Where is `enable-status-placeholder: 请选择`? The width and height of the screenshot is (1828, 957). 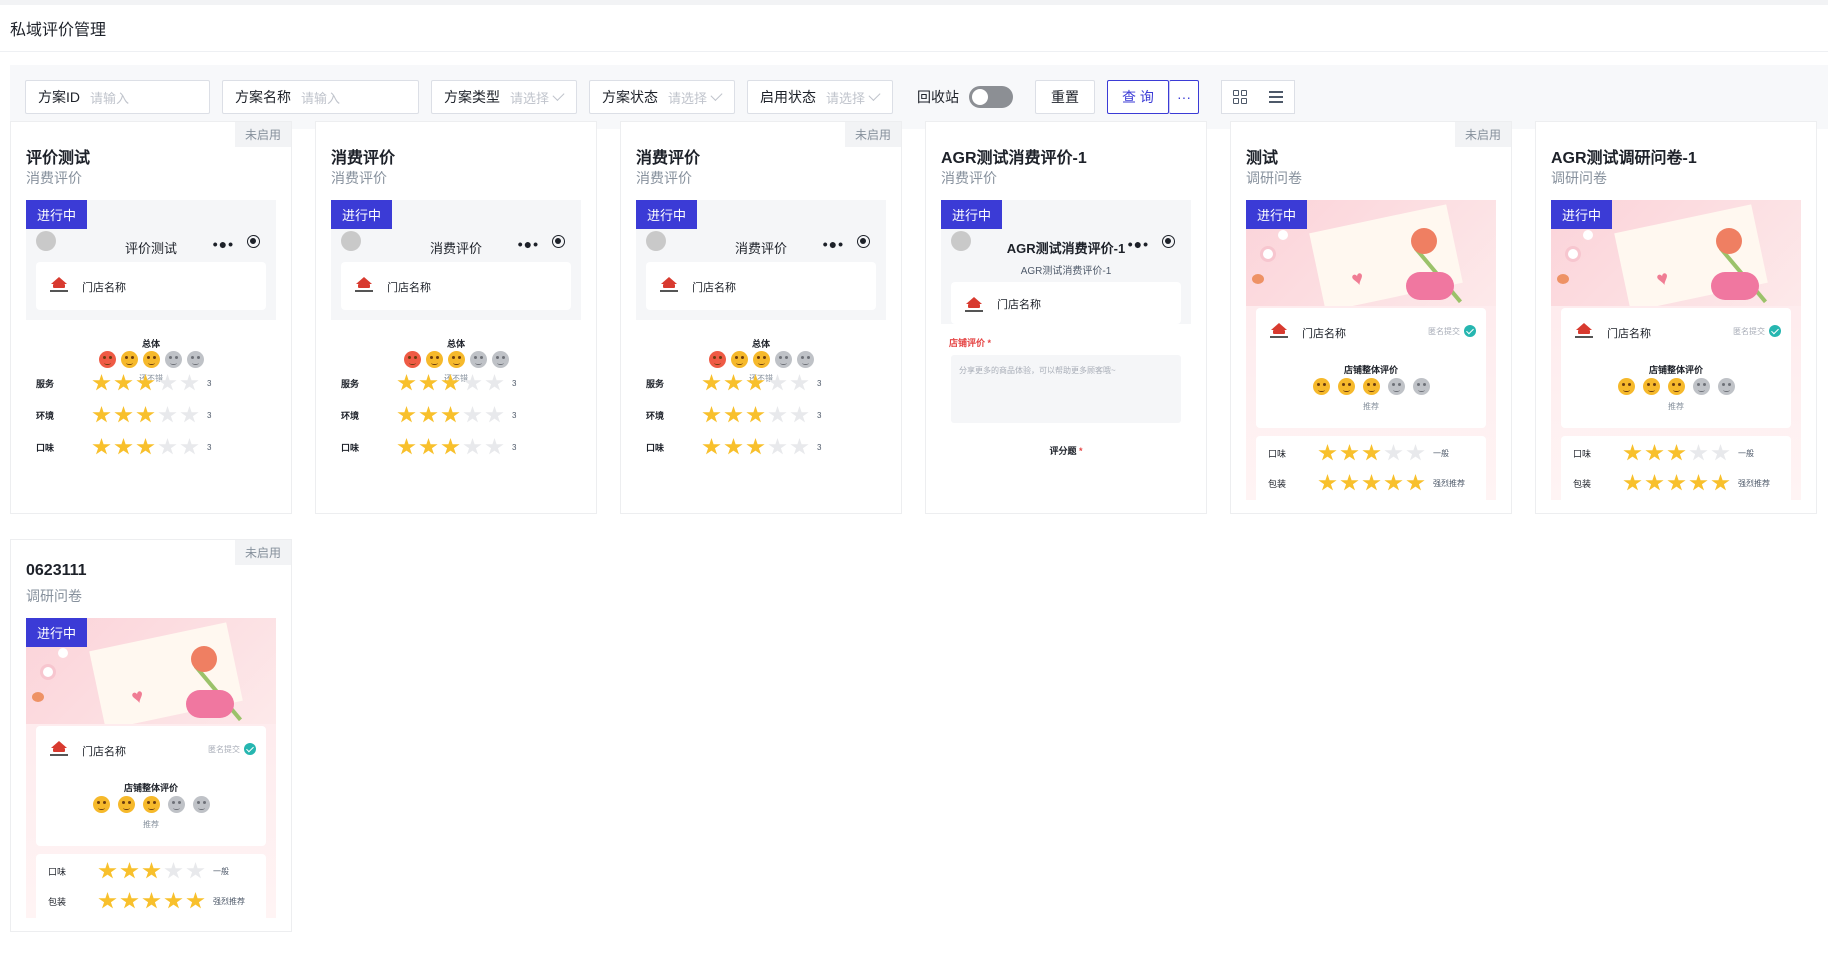
enable-status-placeholder: 请选择 is located at coordinates (846, 98).